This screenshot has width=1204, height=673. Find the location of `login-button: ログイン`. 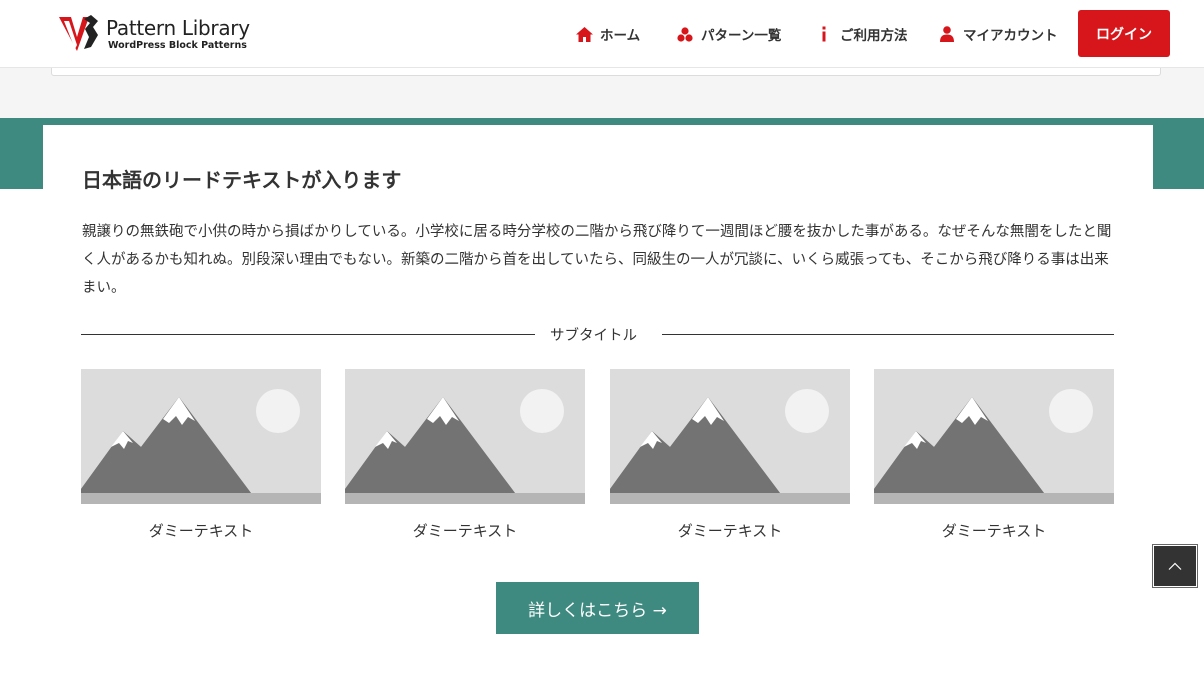

login-button: ログイン is located at coordinates (1124, 33).